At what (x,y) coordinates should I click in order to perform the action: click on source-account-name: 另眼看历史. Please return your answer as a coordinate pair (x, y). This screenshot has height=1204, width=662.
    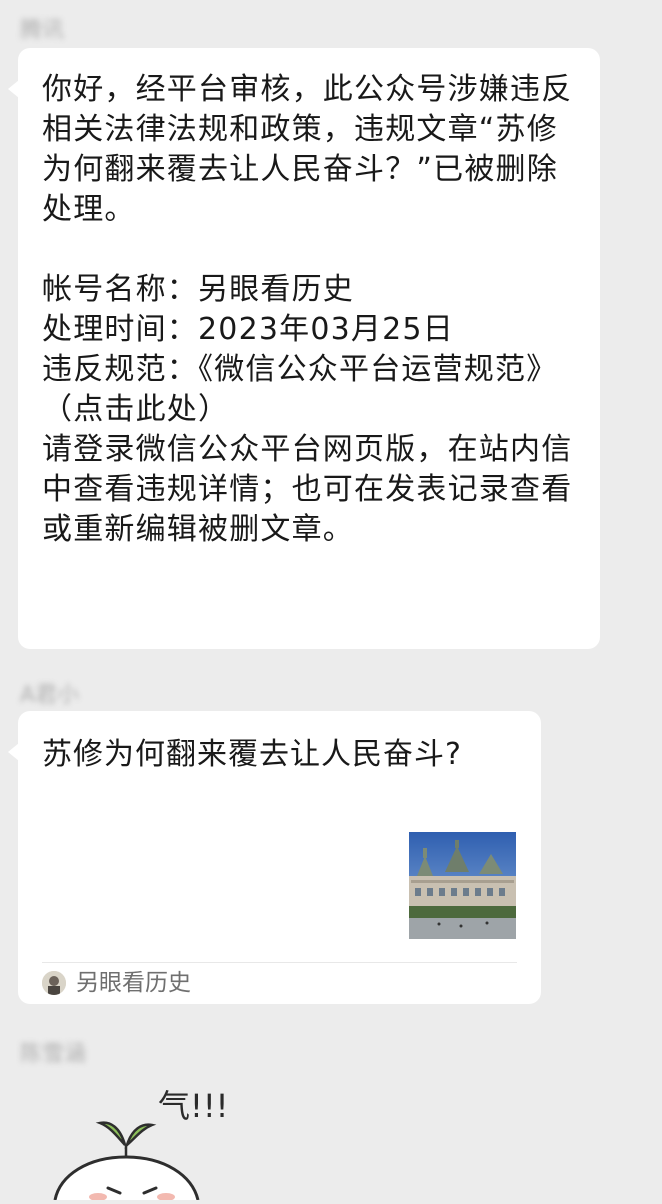
    Looking at the image, I should click on (133, 983).